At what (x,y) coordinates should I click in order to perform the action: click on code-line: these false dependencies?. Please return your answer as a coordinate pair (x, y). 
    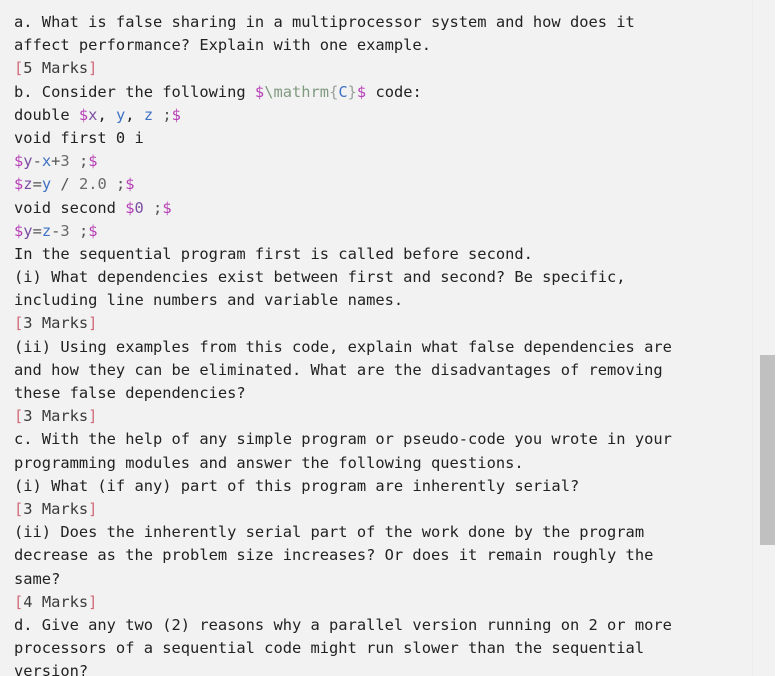
    Looking at the image, I should click on (383, 393).